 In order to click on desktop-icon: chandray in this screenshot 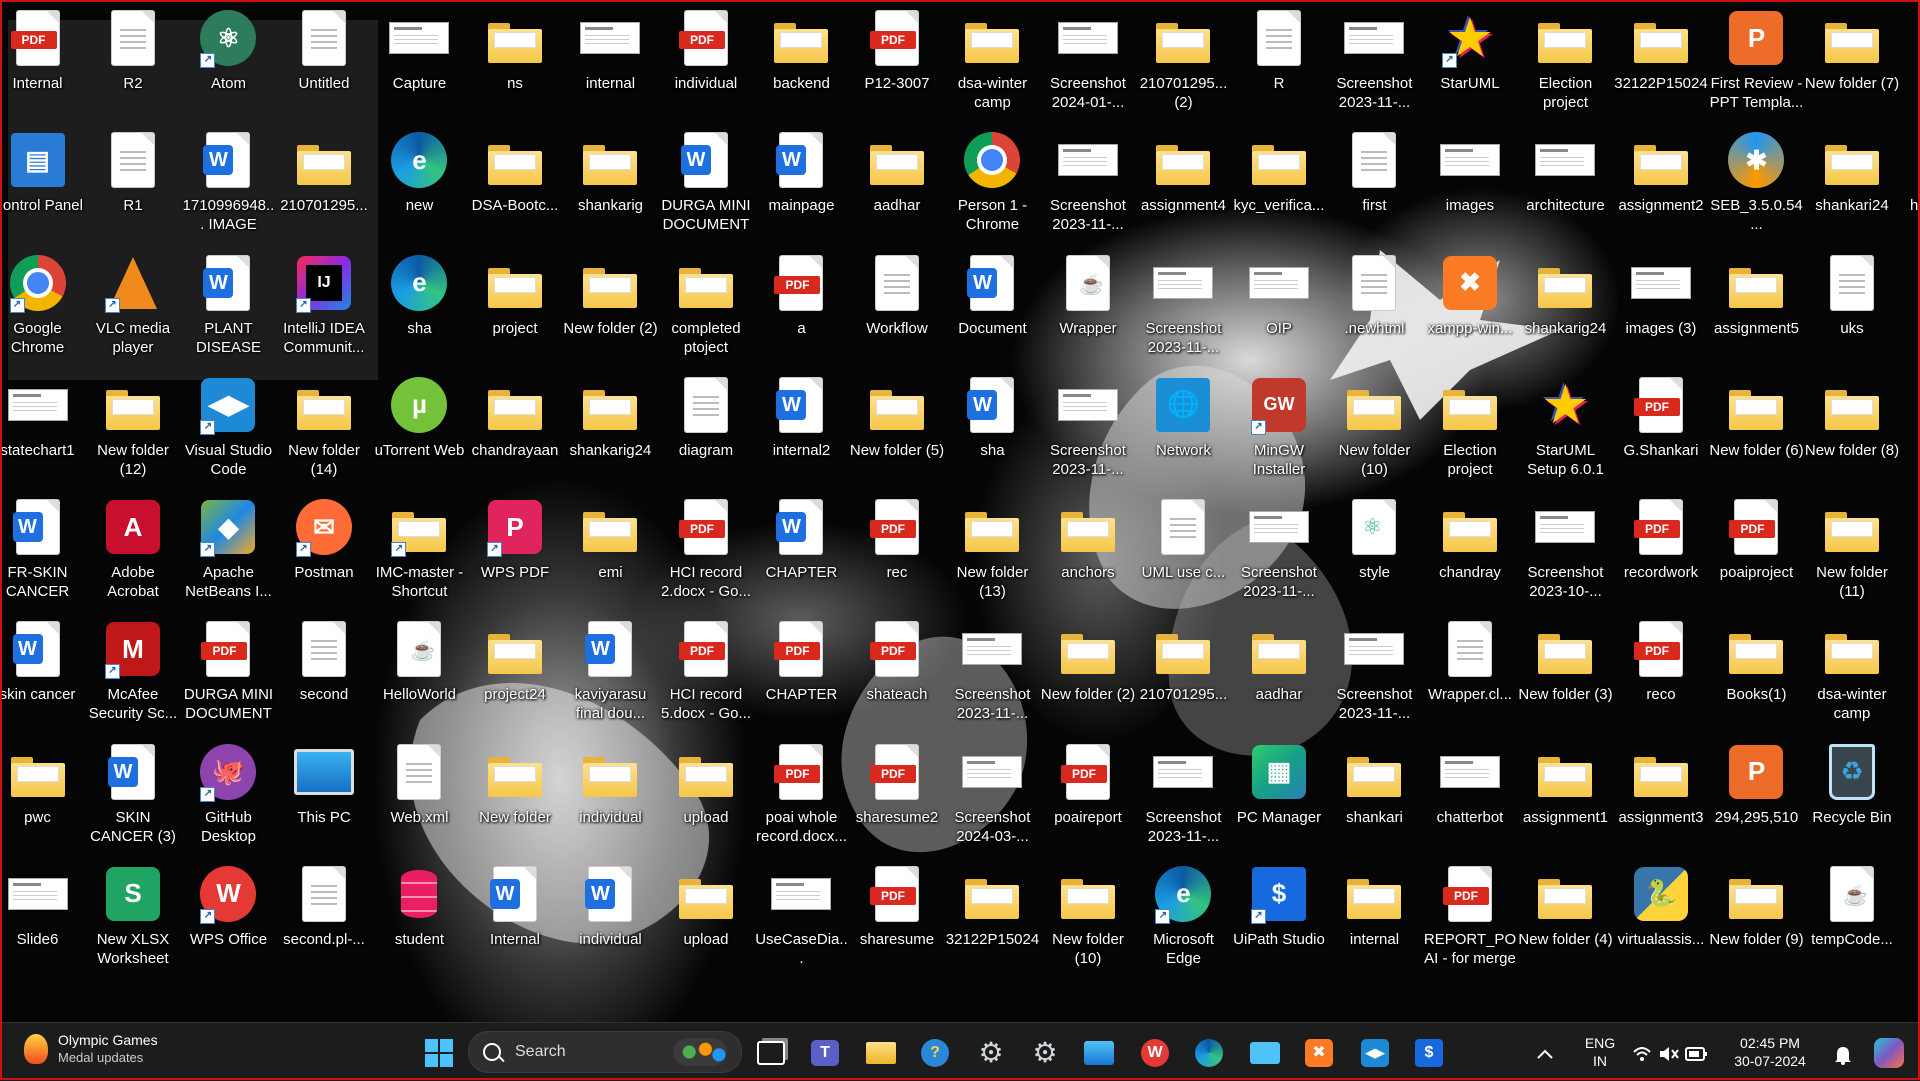, I will do `click(1469, 548)`.